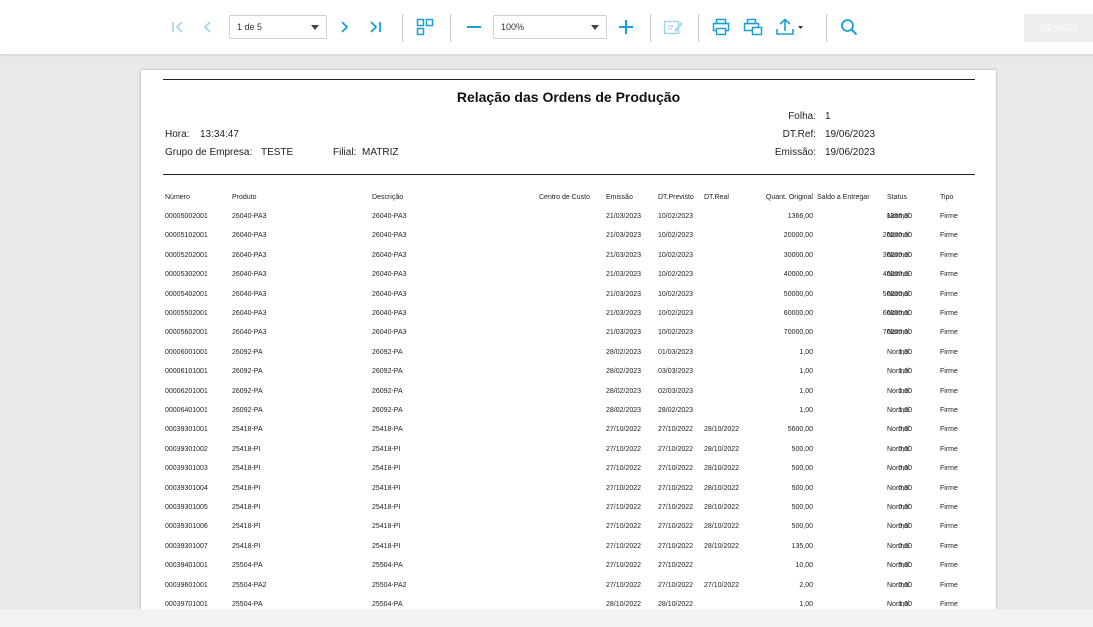  Describe the element at coordinates (186, 507) in the screenshot. I see `cell-numero: 00039301005` at that location.